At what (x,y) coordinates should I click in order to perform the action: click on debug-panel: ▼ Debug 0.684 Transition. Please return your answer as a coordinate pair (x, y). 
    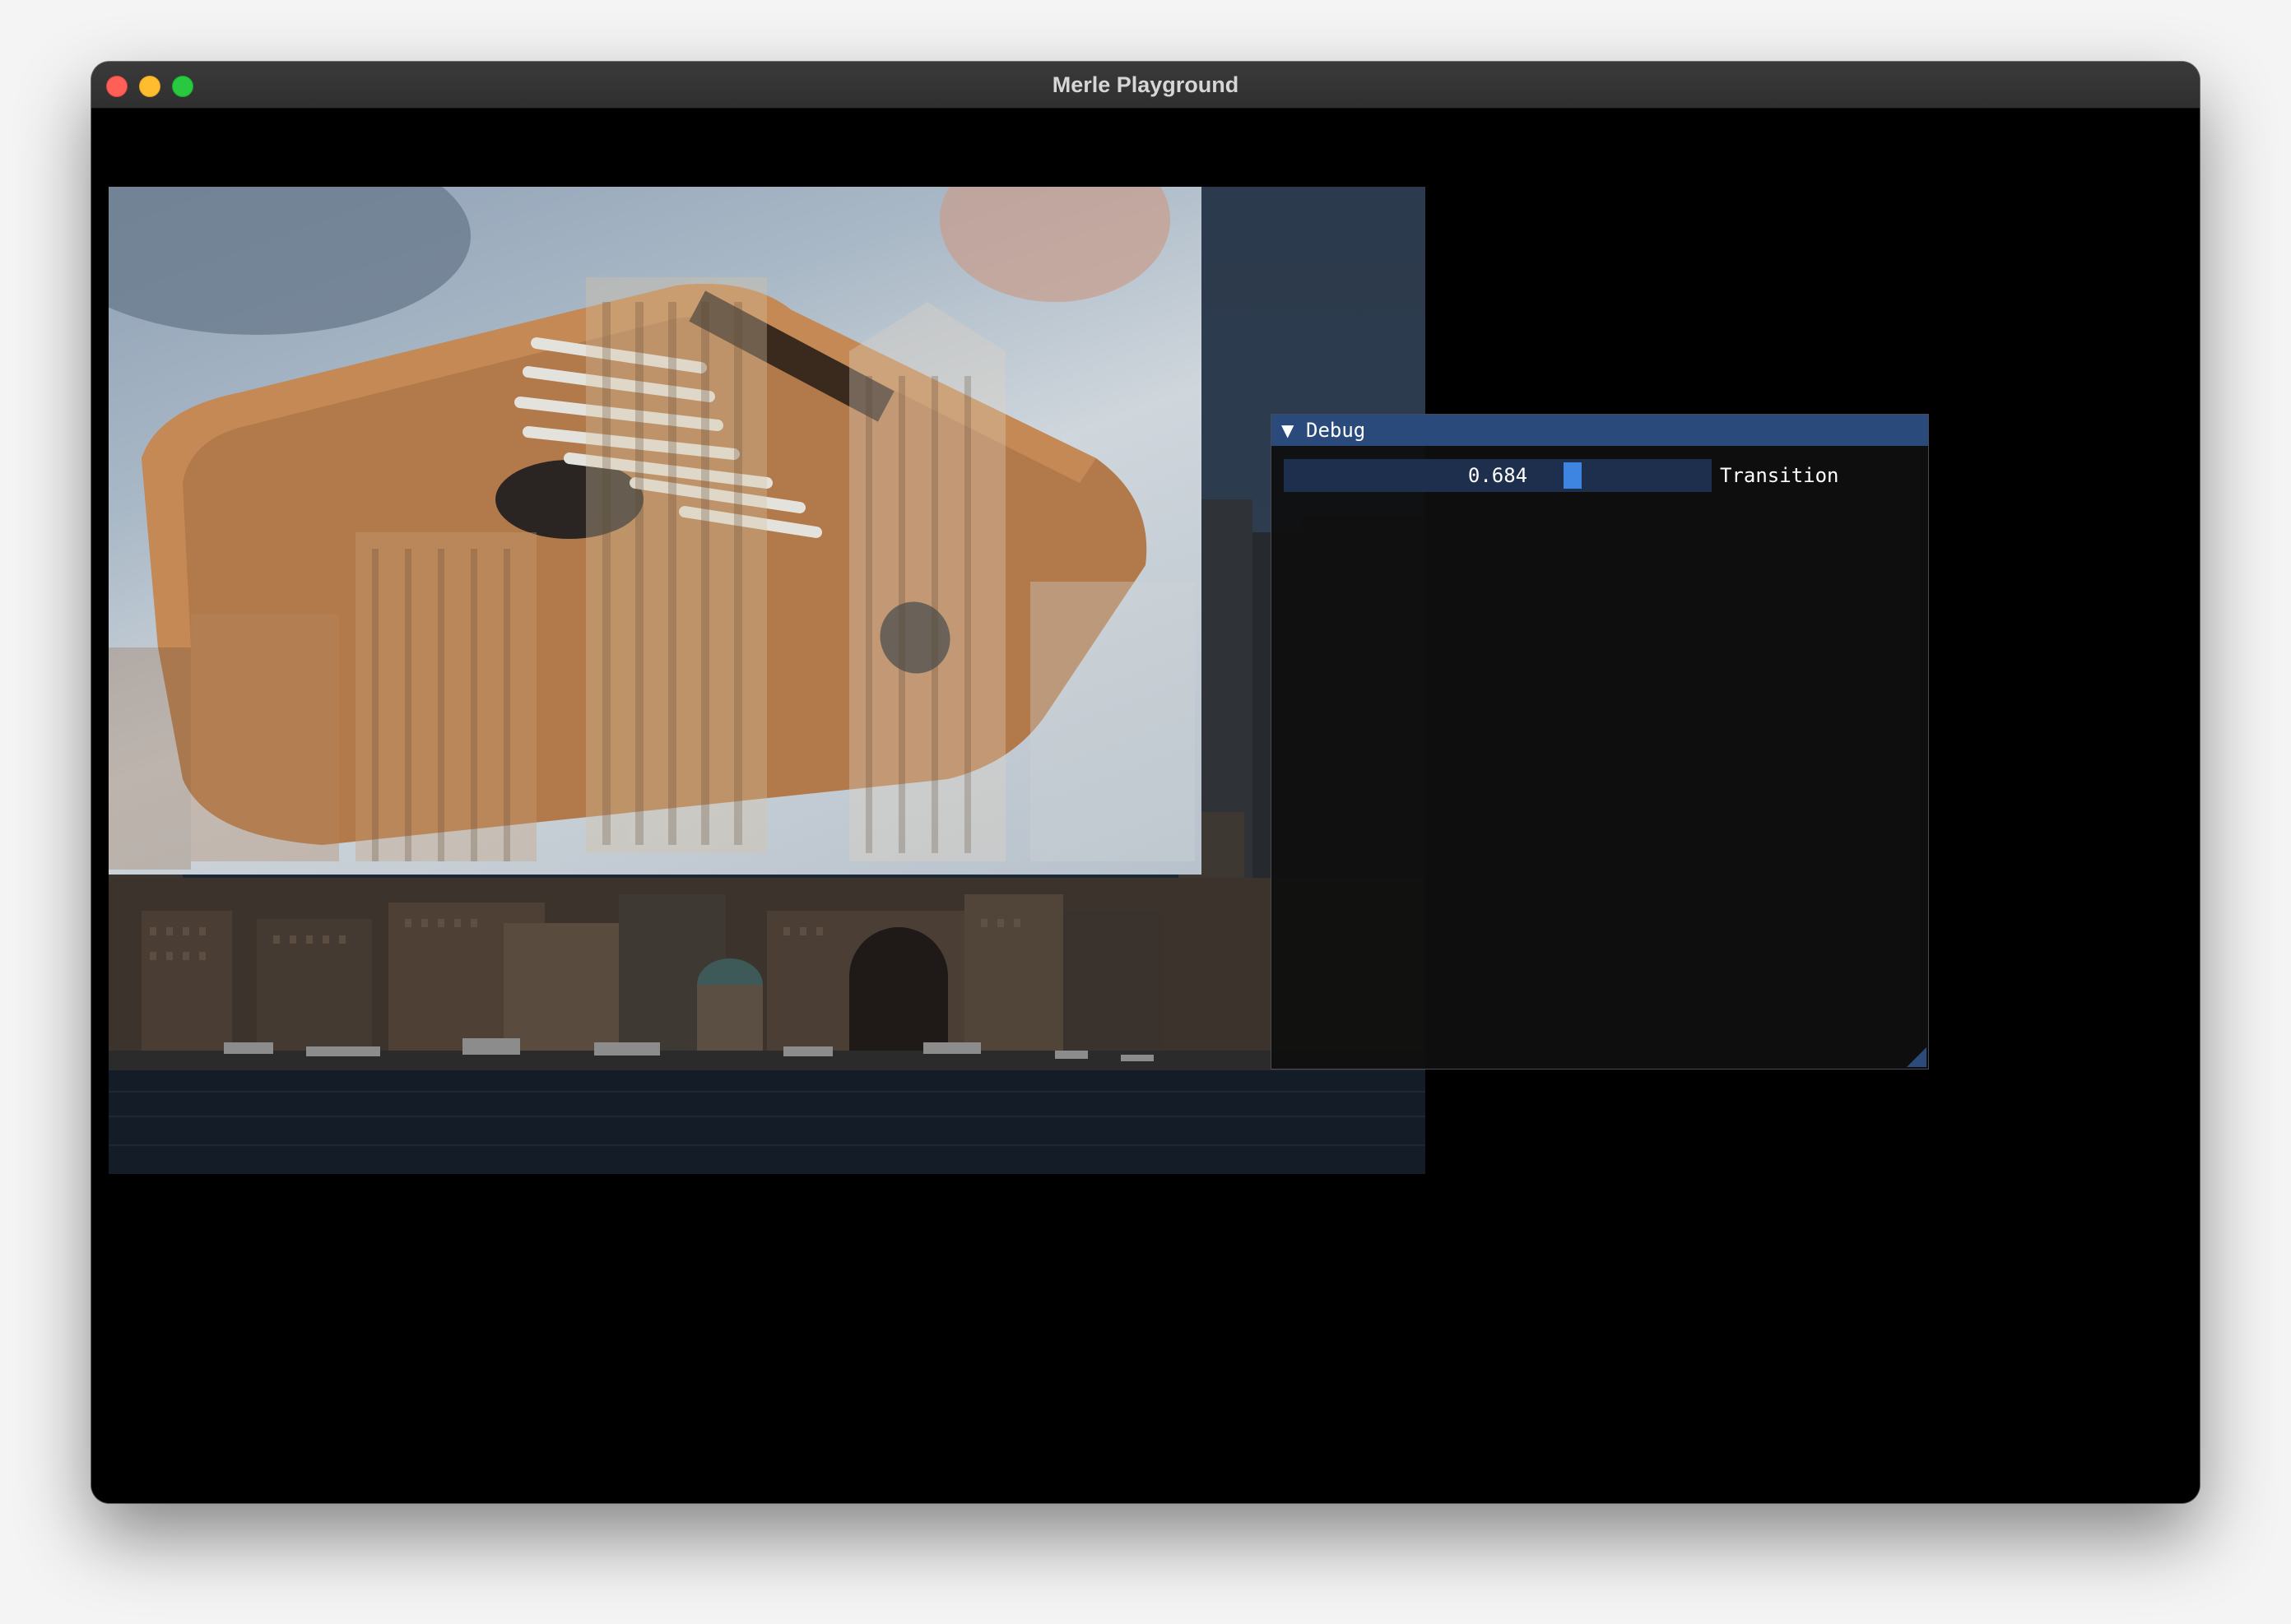
    Looking at the image, I should click on (1600, 742).